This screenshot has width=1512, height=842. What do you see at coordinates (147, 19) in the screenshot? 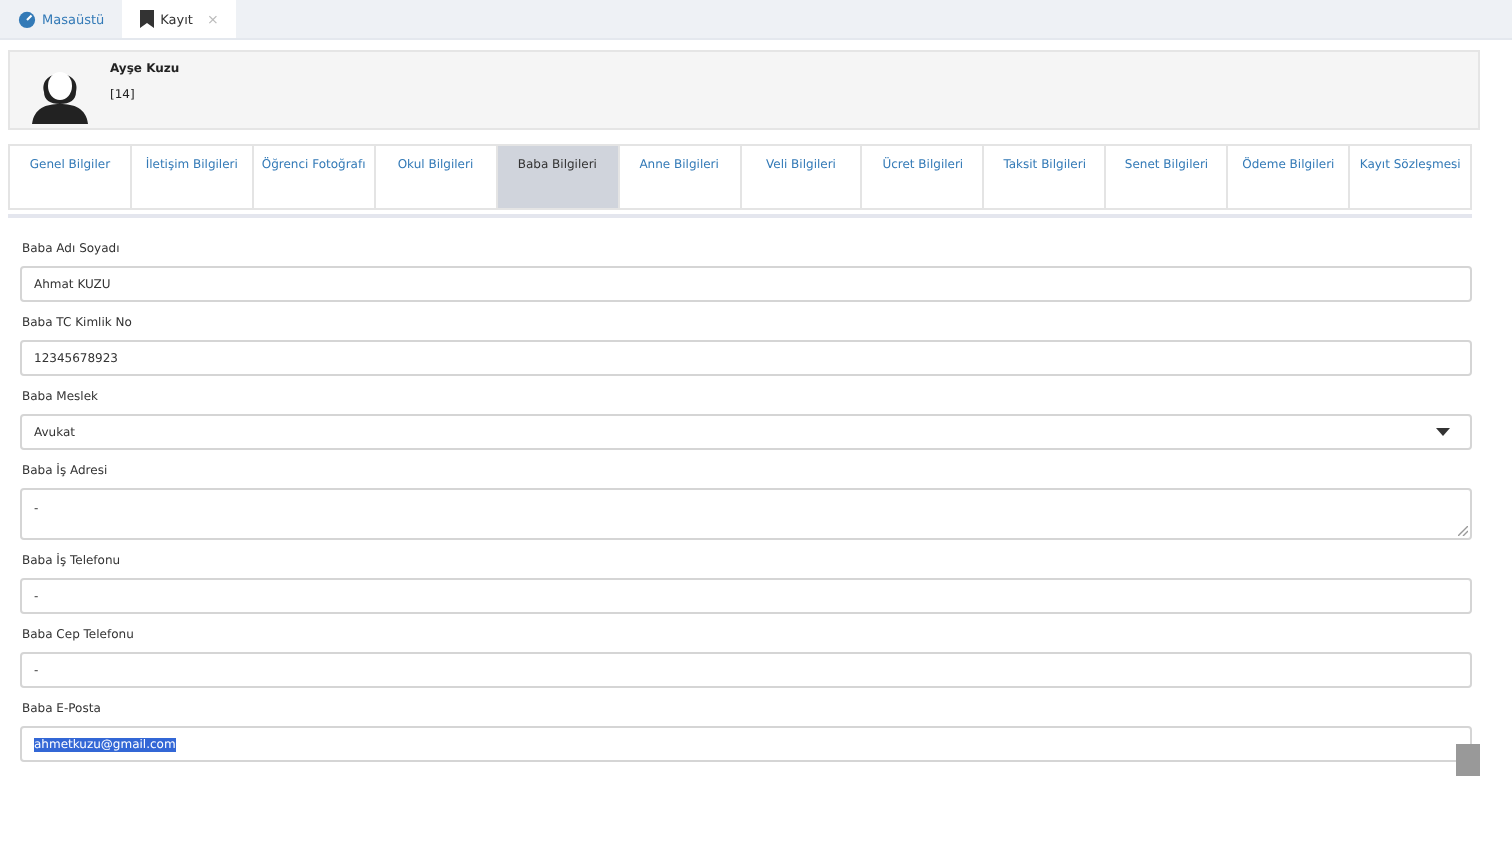
I see `bookmark-icon` at bounding box center [147, 19].